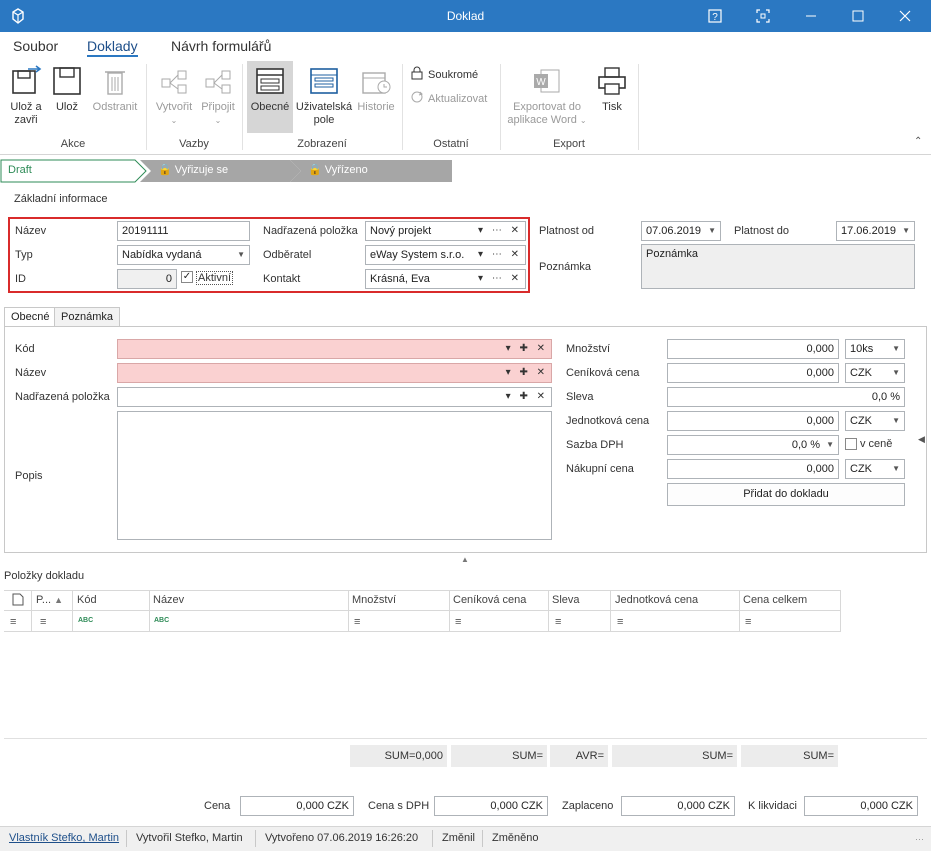 Image resolution: width=931 pixels, height=851 pixels. I want to click on history-button: Historie, so click(376, 89).